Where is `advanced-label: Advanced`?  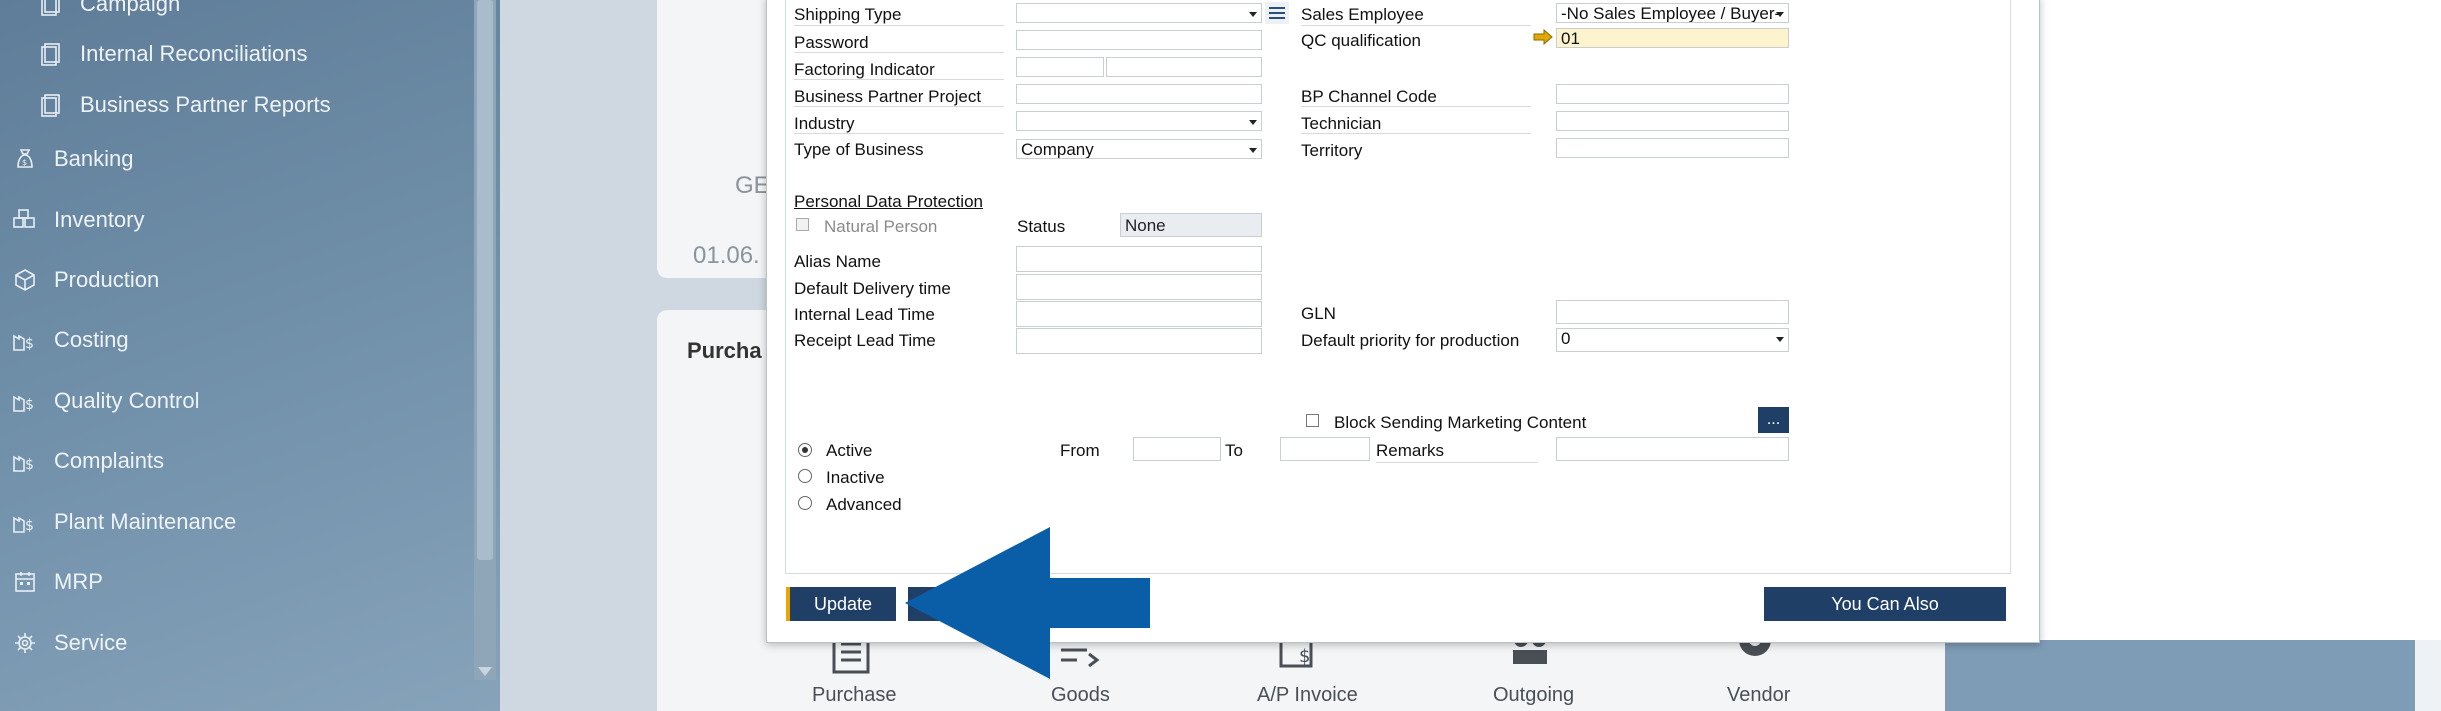 advanced-label: Advanced is located at coordinates (864, 504).